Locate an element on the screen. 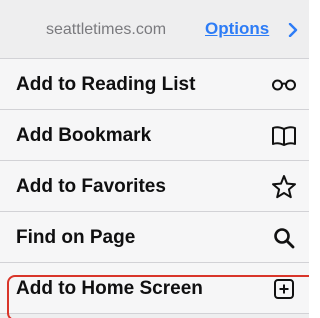 Image resolution: width=320 pixels, height=318 pixels. plus-square-icon is located at coordinates (284, 289).